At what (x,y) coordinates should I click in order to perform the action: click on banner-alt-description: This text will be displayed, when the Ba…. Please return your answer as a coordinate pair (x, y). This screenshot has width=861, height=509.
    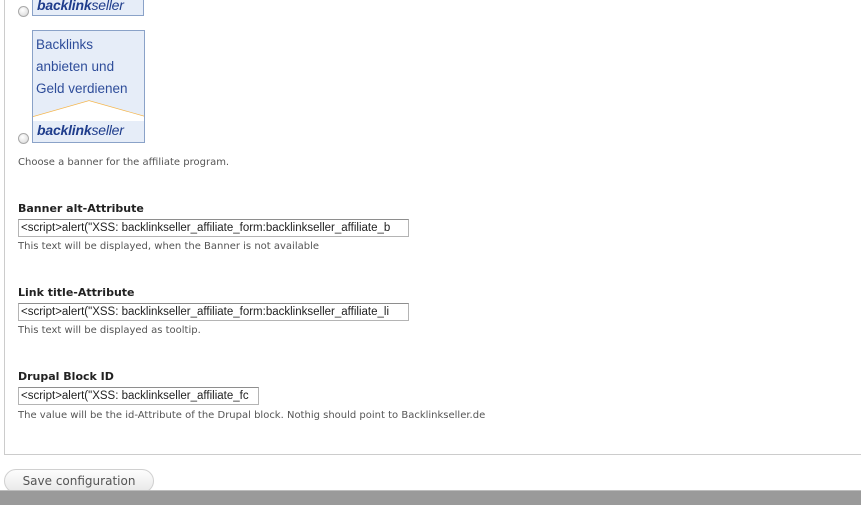
    Looking at the image, I should click on (169, 246).